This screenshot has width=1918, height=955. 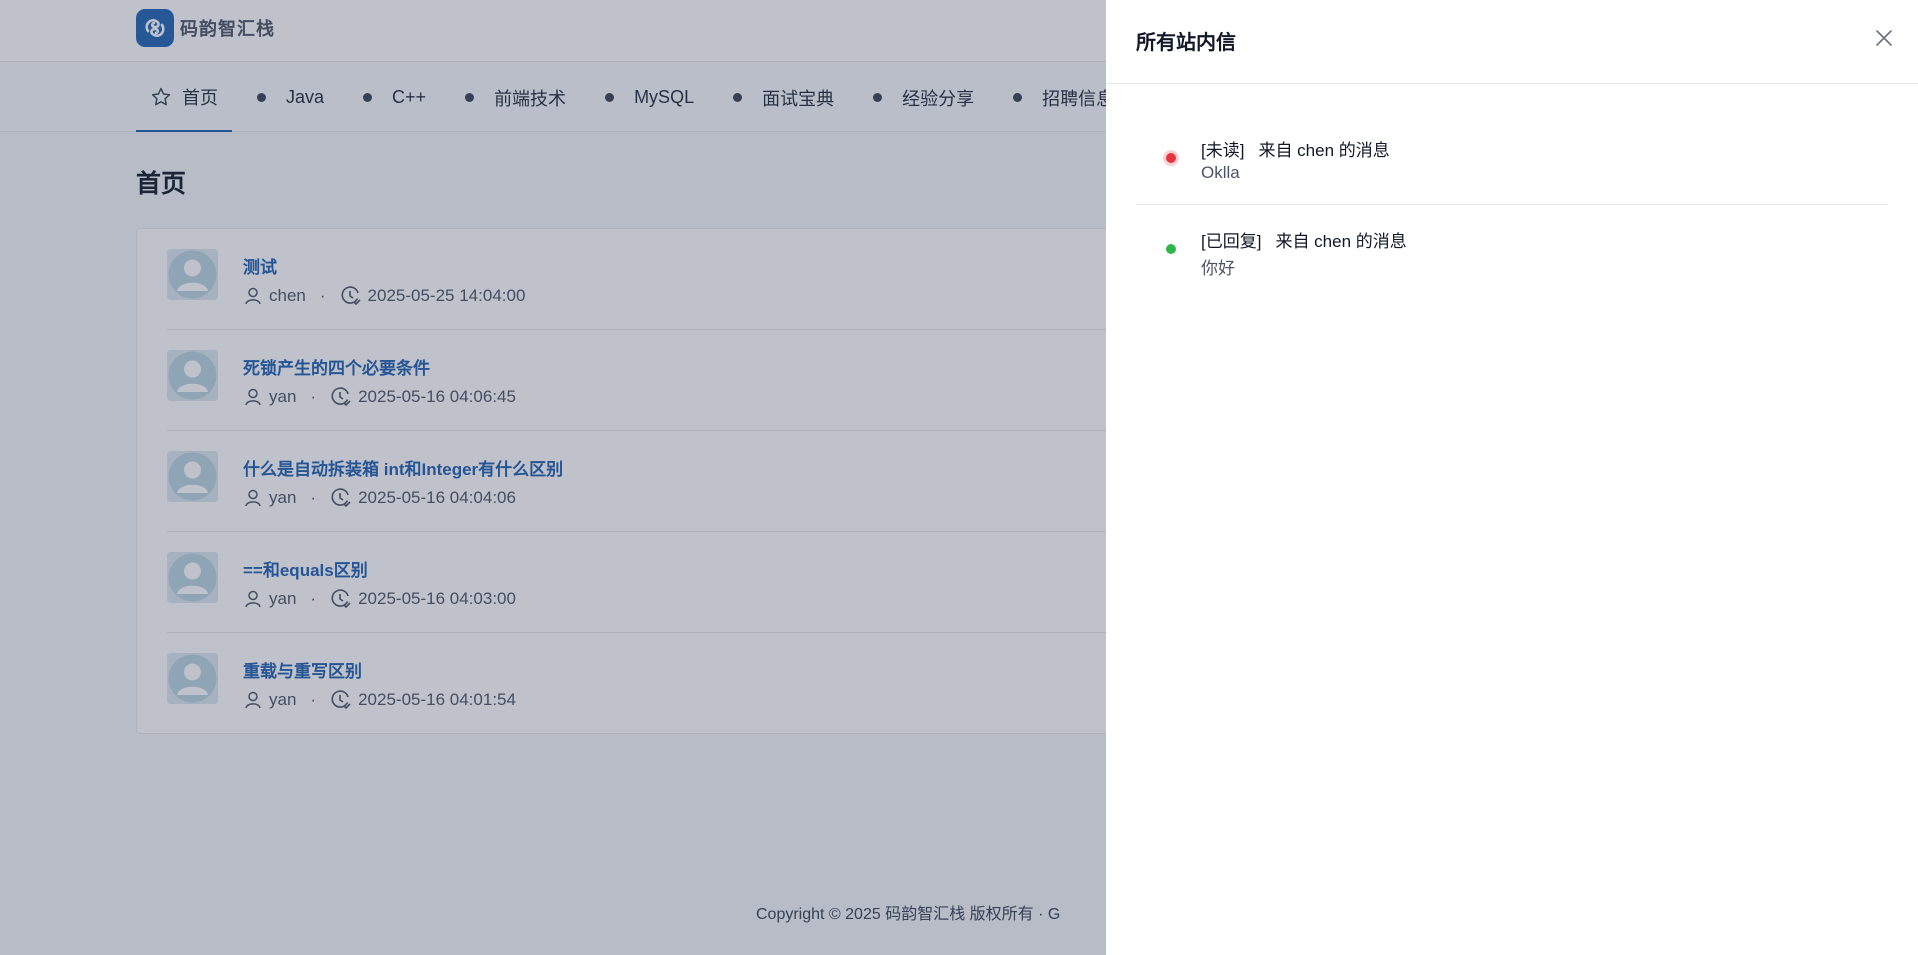 What do you see at coordinates (1512, 250) in the screenshot?
I see `message-item: [已回复] 来自 chen 的消息 你好` at bounding box center [1512, 250].